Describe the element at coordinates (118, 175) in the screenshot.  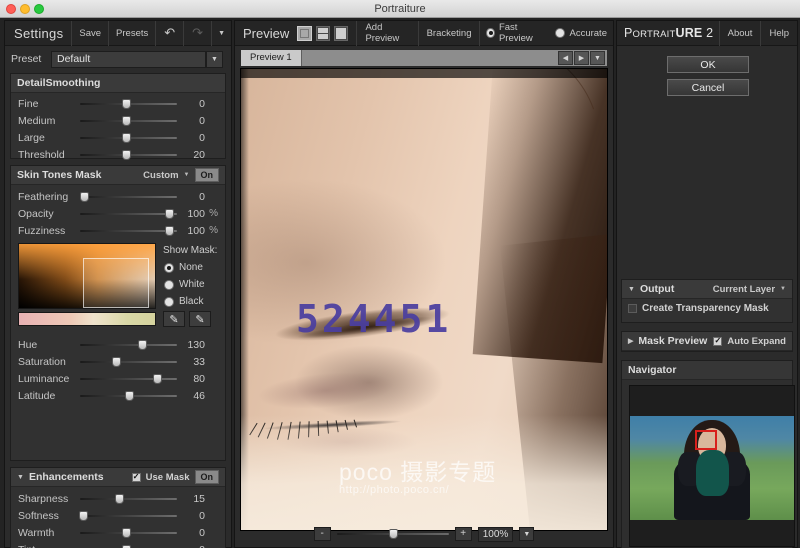
I see `skin-tones-mask-header: Skin Tones Mask Custom ▼ On` at that location.